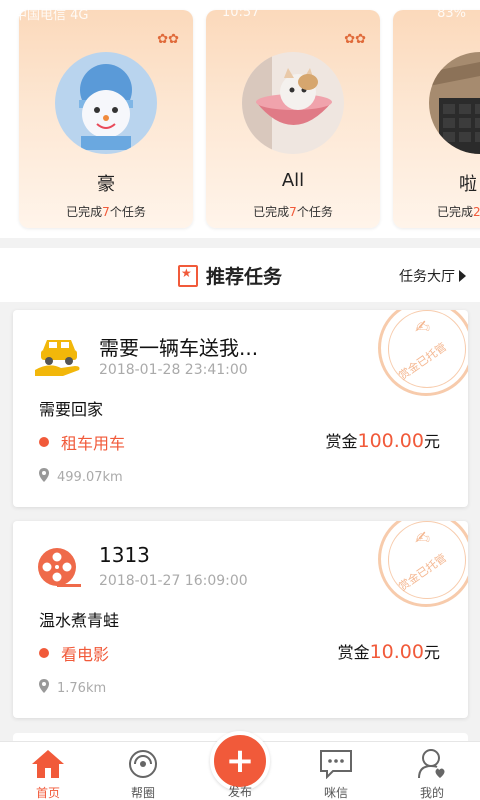  What do you see at coordinates (458, 212) in the screenshot?
I see `tasks-done-text: 已完成2` at bounding box center [458, 212].